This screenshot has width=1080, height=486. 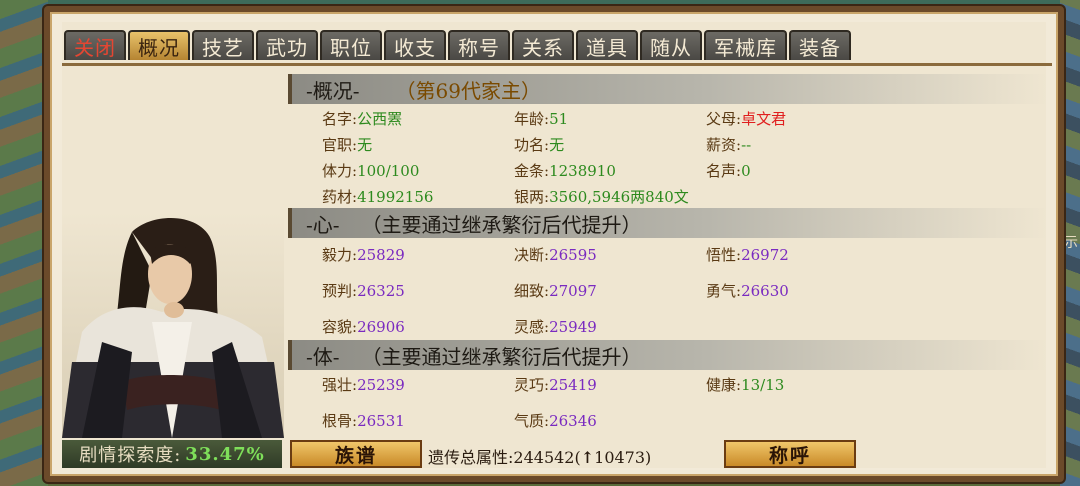 What do you see at coordinates (763, 385) in the screenshot?
I see `health-value: 13/13` at bounding box center [763, 385].